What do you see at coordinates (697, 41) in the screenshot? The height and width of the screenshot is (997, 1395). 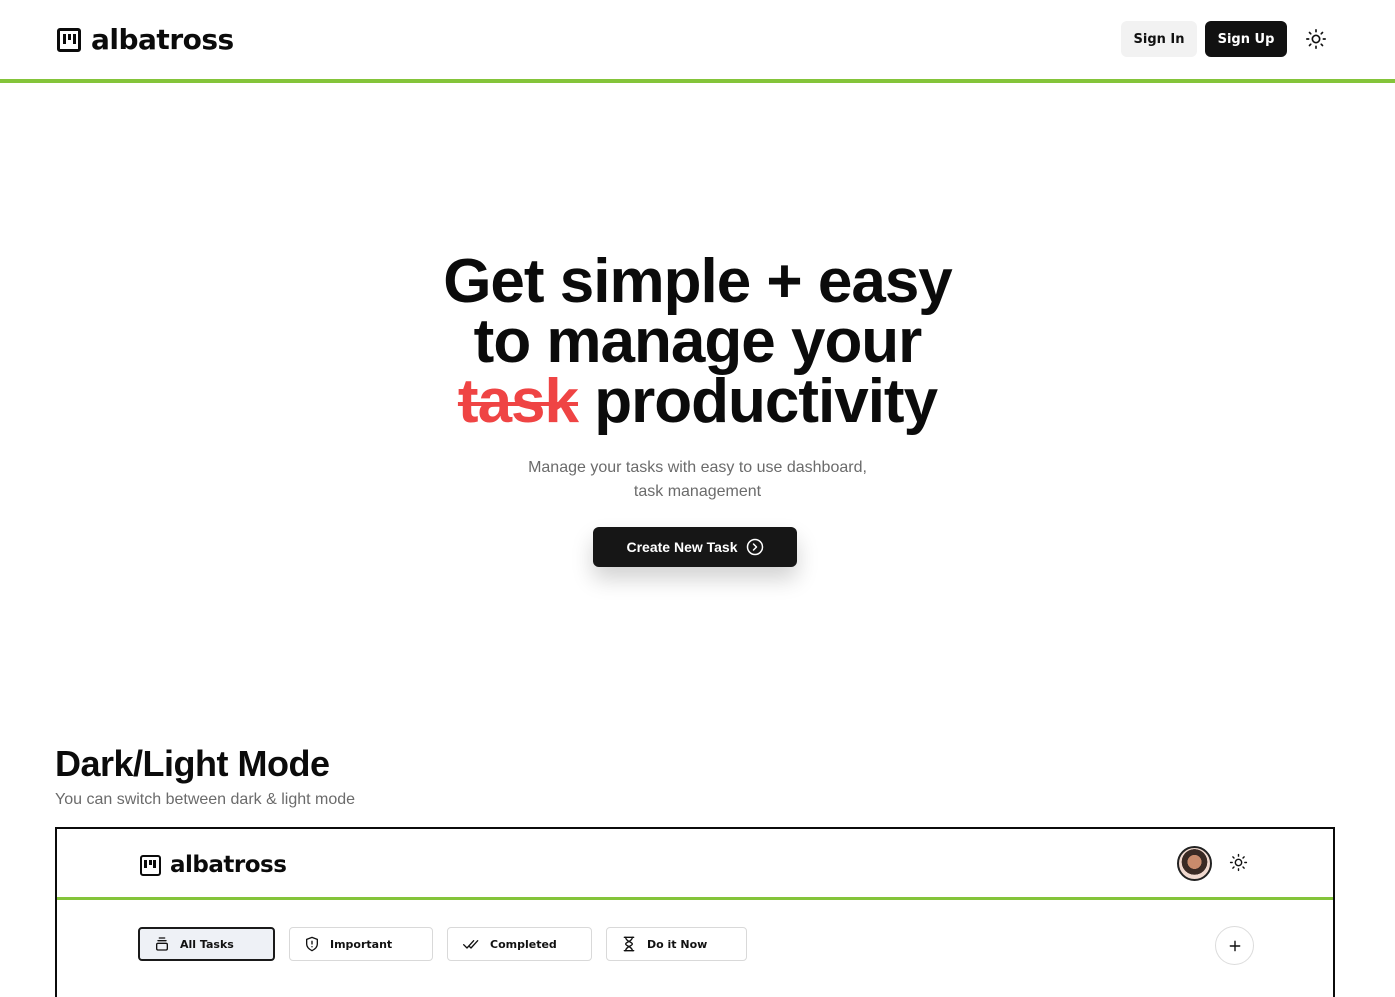 I see `top-navbar: albatross Sign In Sign Up` at bounding box center [697, 41].